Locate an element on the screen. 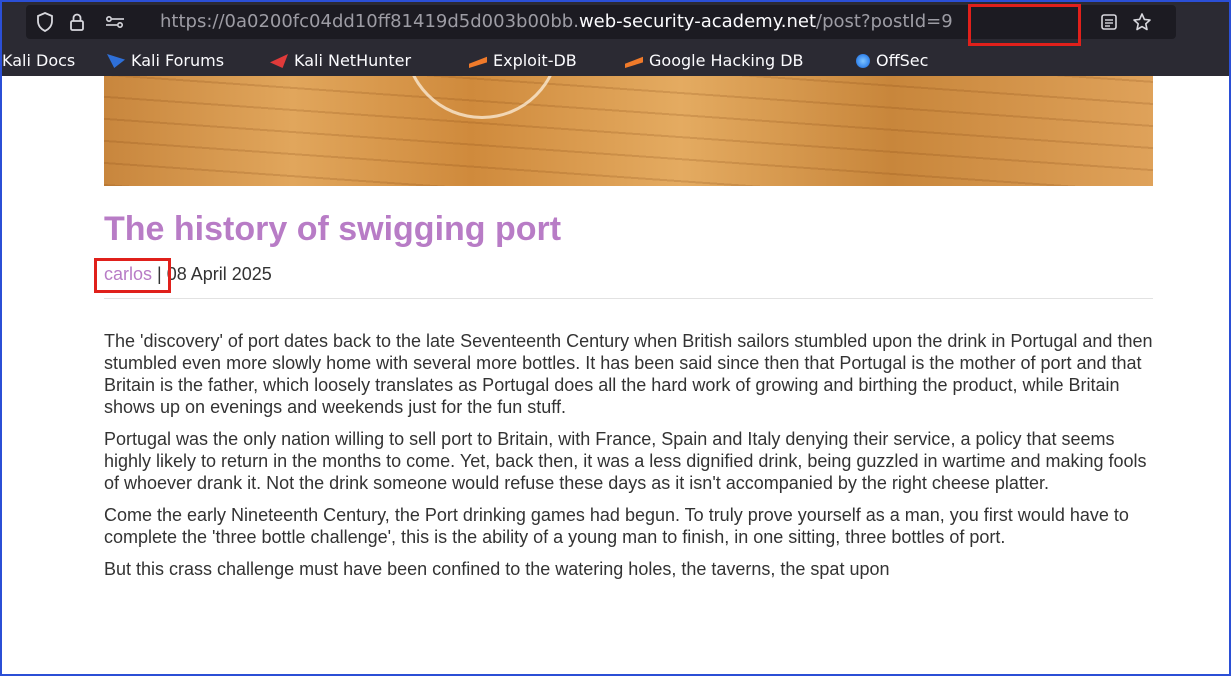  bookmark-kali-docs: Kali Docs is located at coordinates (38, 61).